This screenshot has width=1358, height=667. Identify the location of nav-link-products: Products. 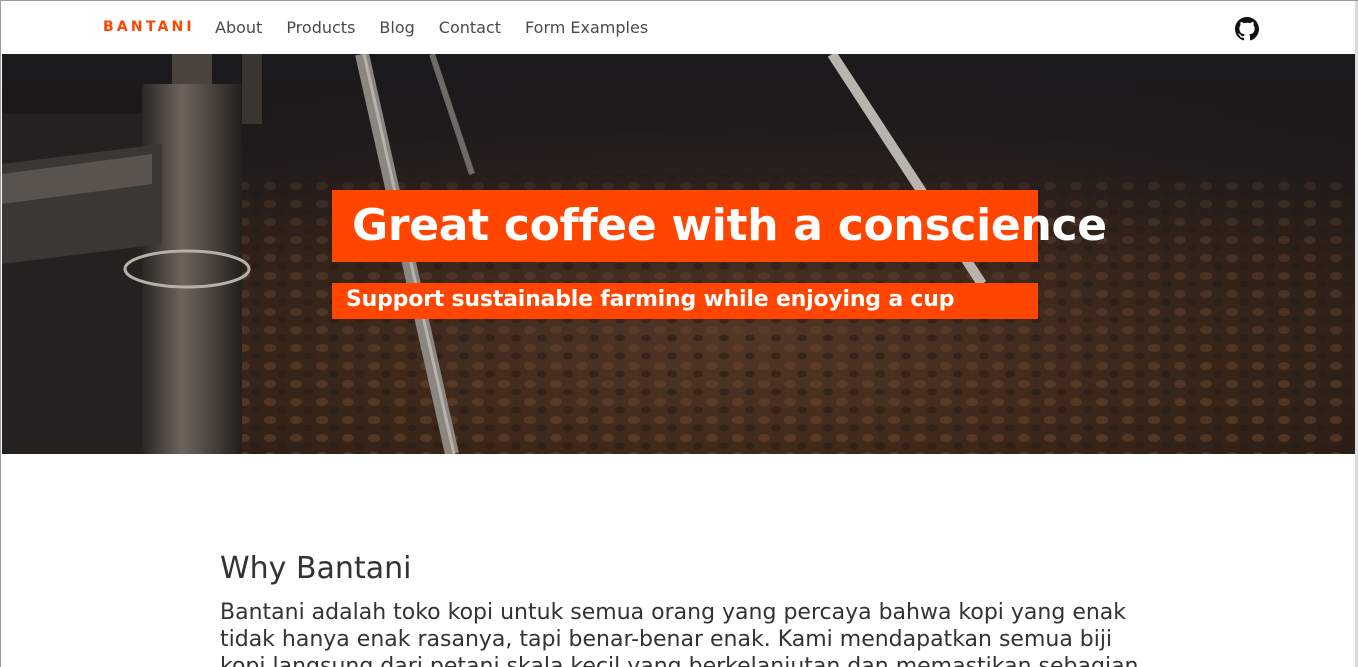
(320, 28).